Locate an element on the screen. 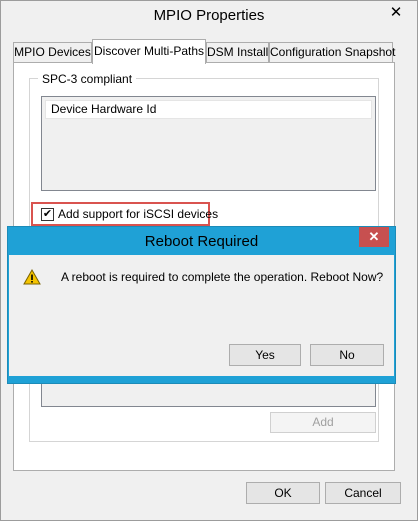 The height and width of the screenshot is (521, 418). window-title: MPIO Properties is located at coordinates (209, 15).